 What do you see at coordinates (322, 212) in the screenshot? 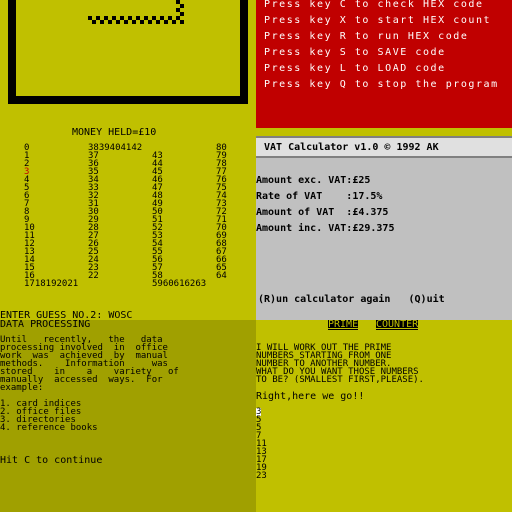
I see `vat-line: Amount of VAT :£4.375` at bounding box center [322, 212].